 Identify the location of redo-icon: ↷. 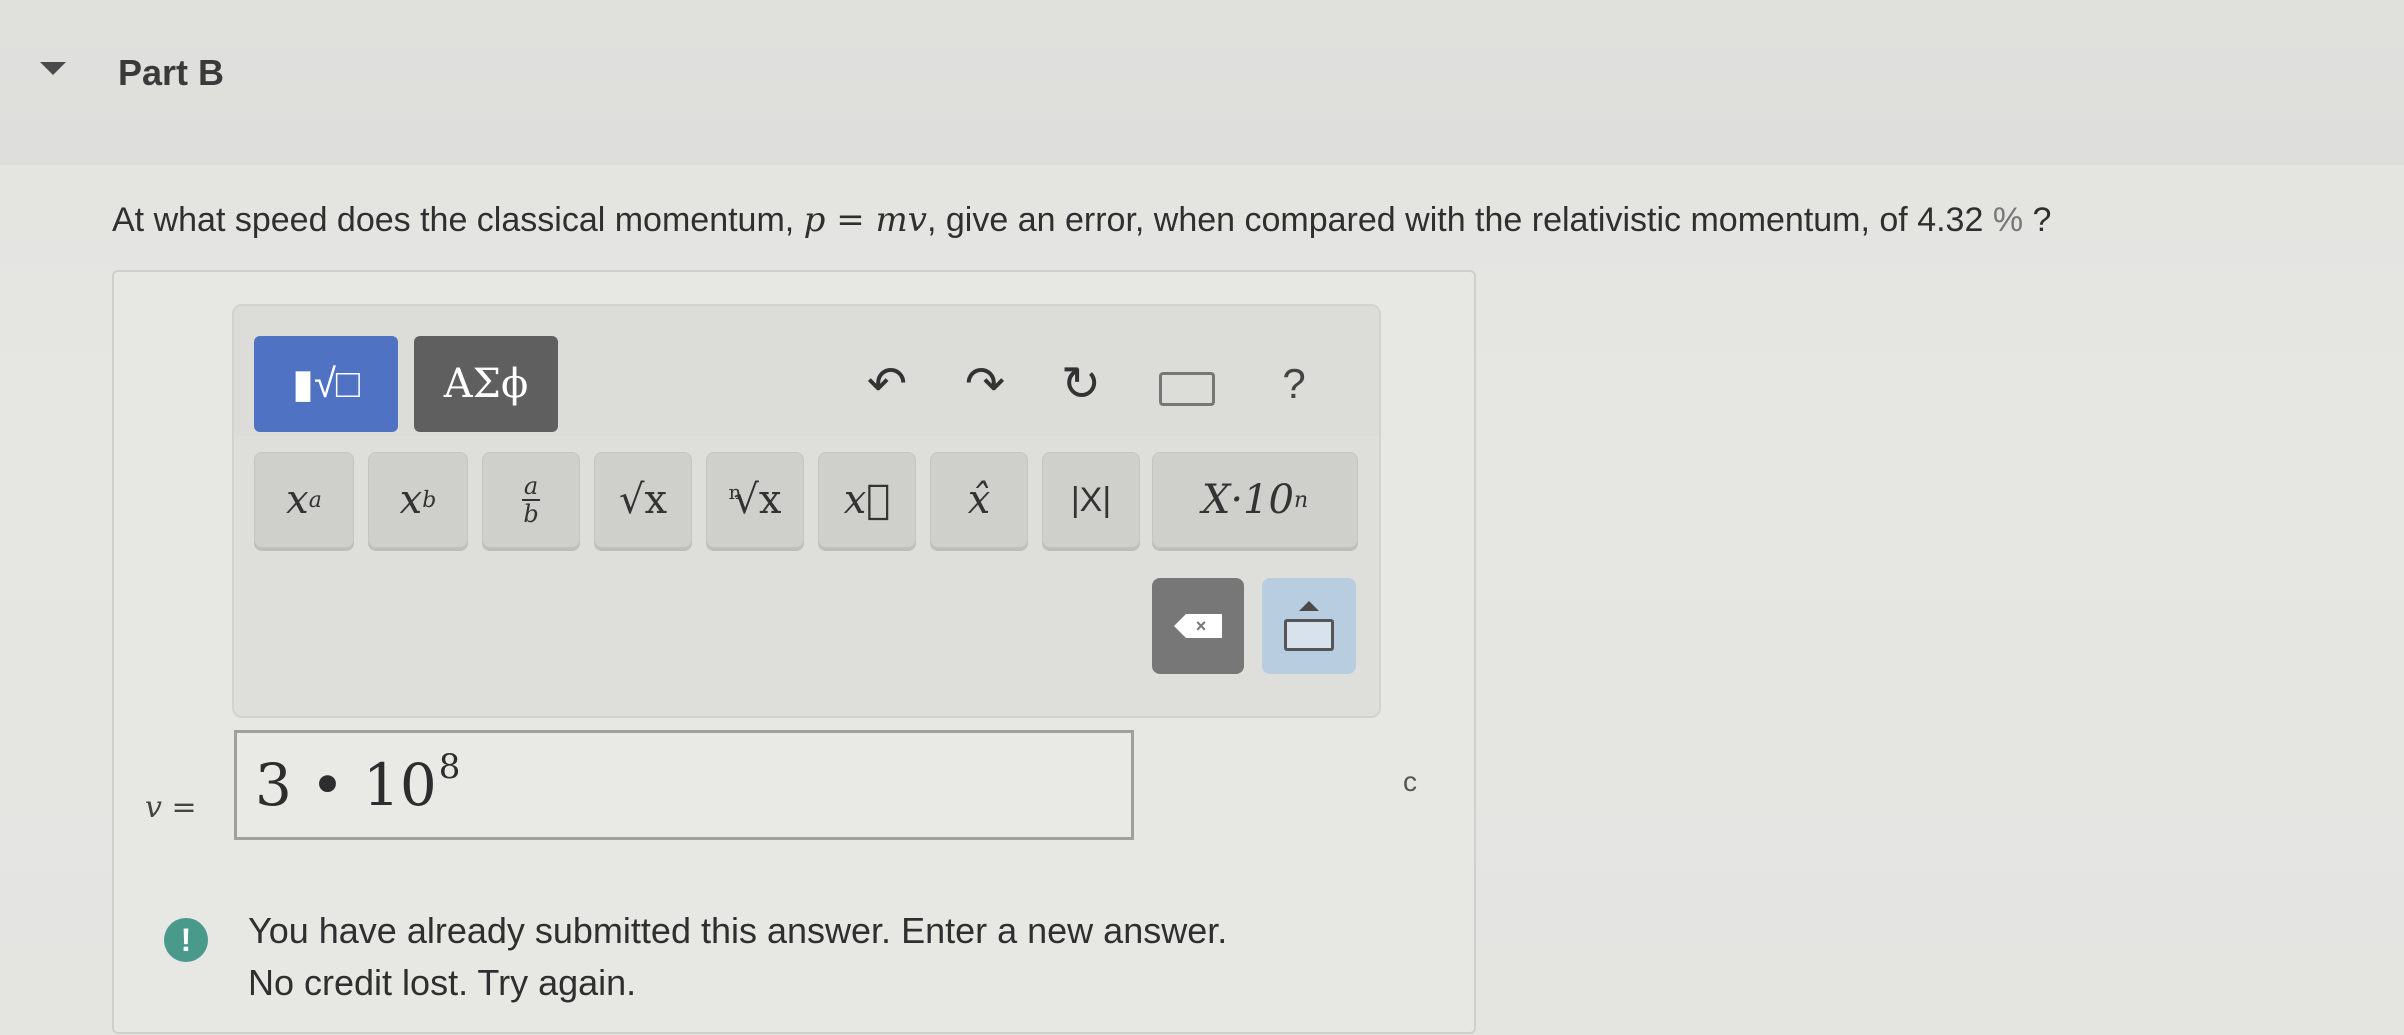
(985, 384).